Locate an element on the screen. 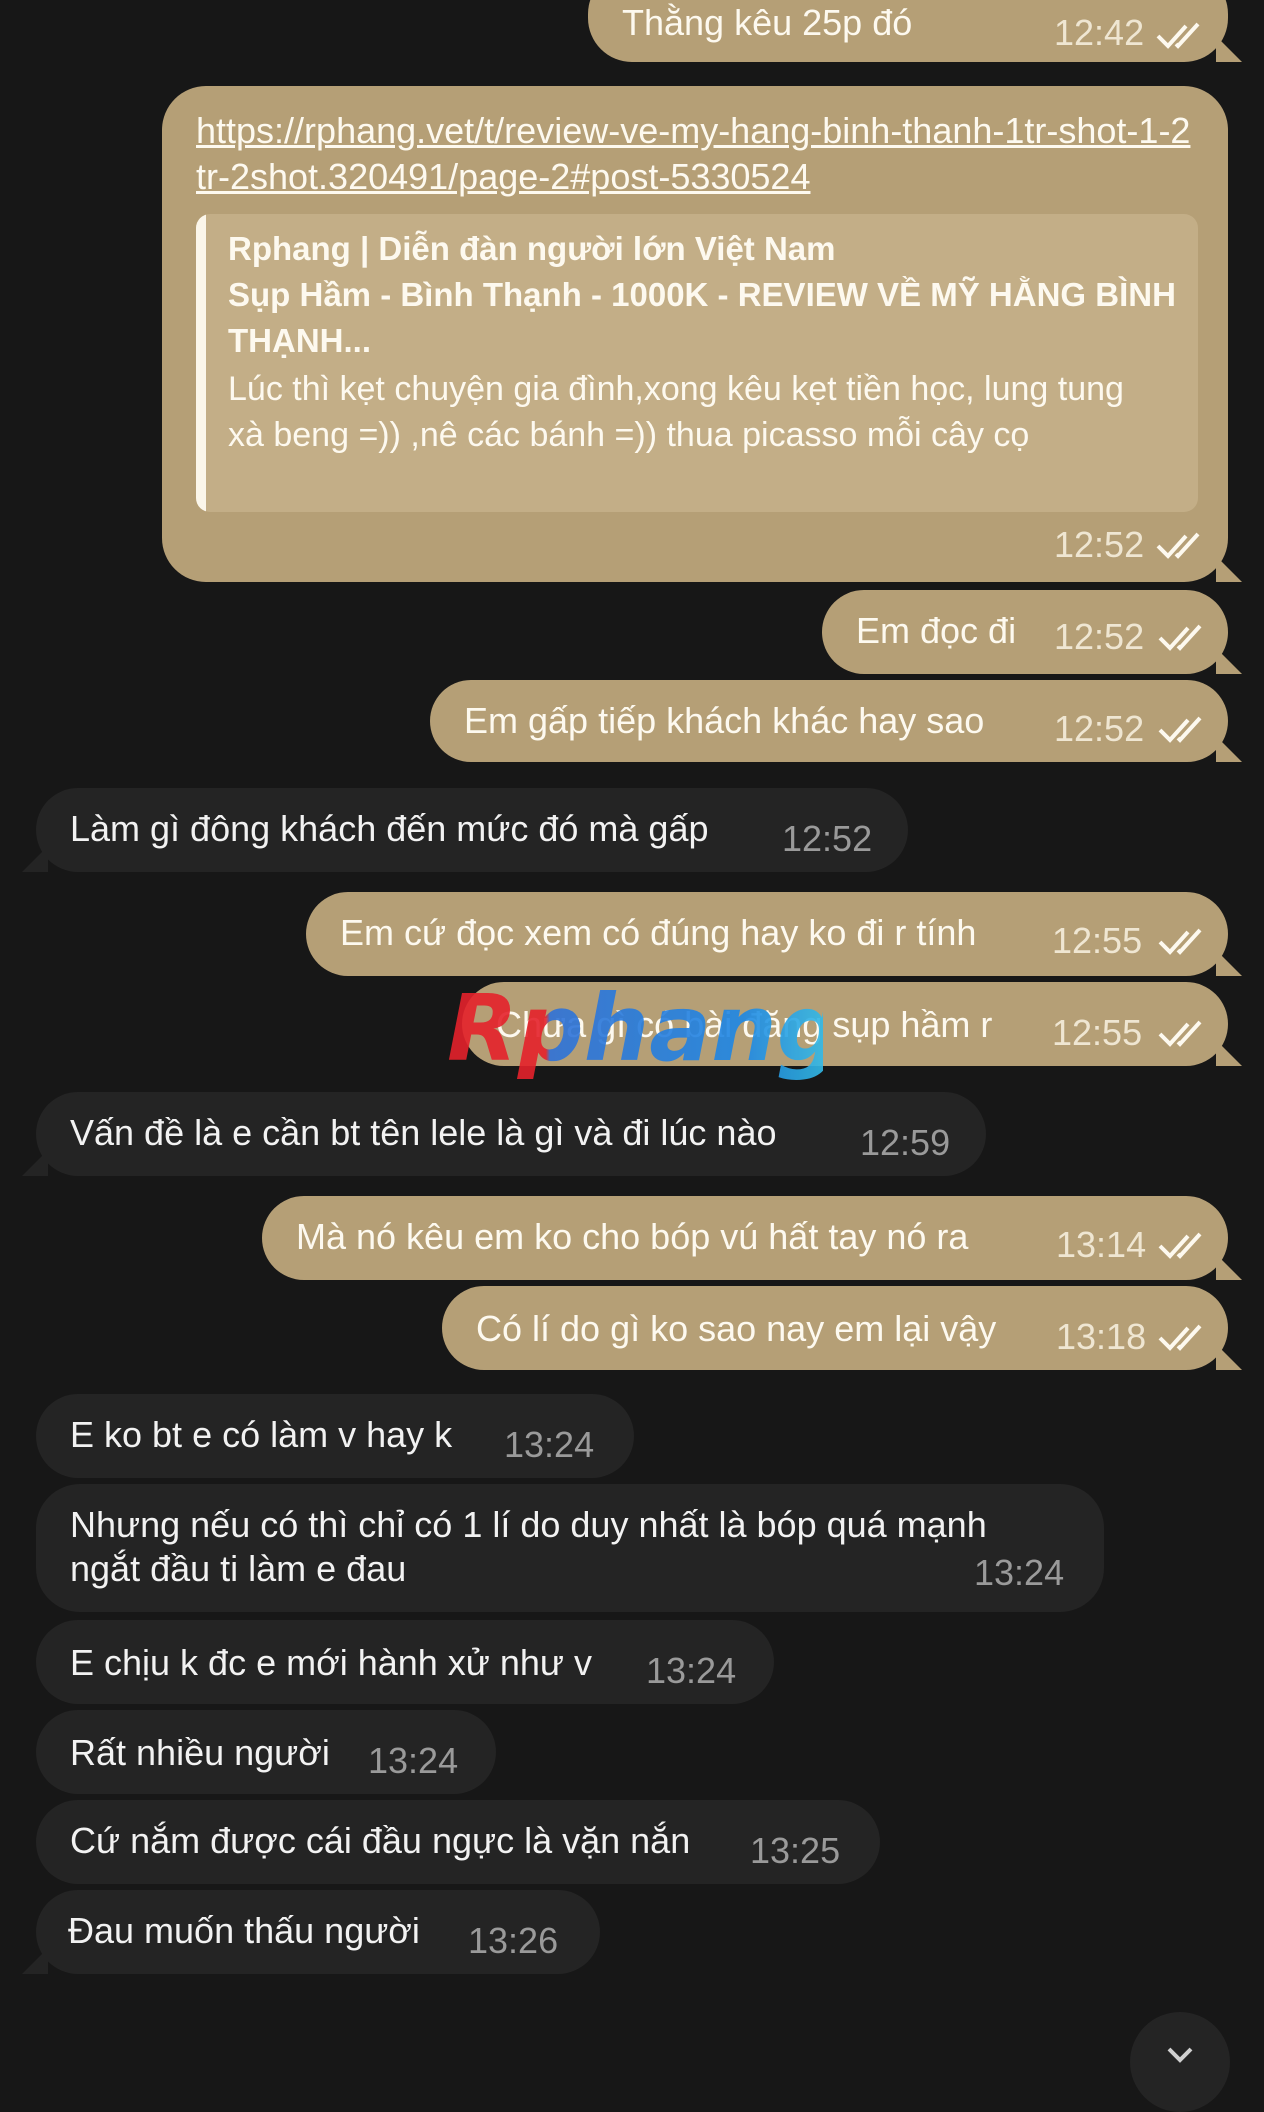 Image resolution: width=1264 pixels, height=2112 pixels. svg-text: Rphang is located at coordinates (635, 1032).